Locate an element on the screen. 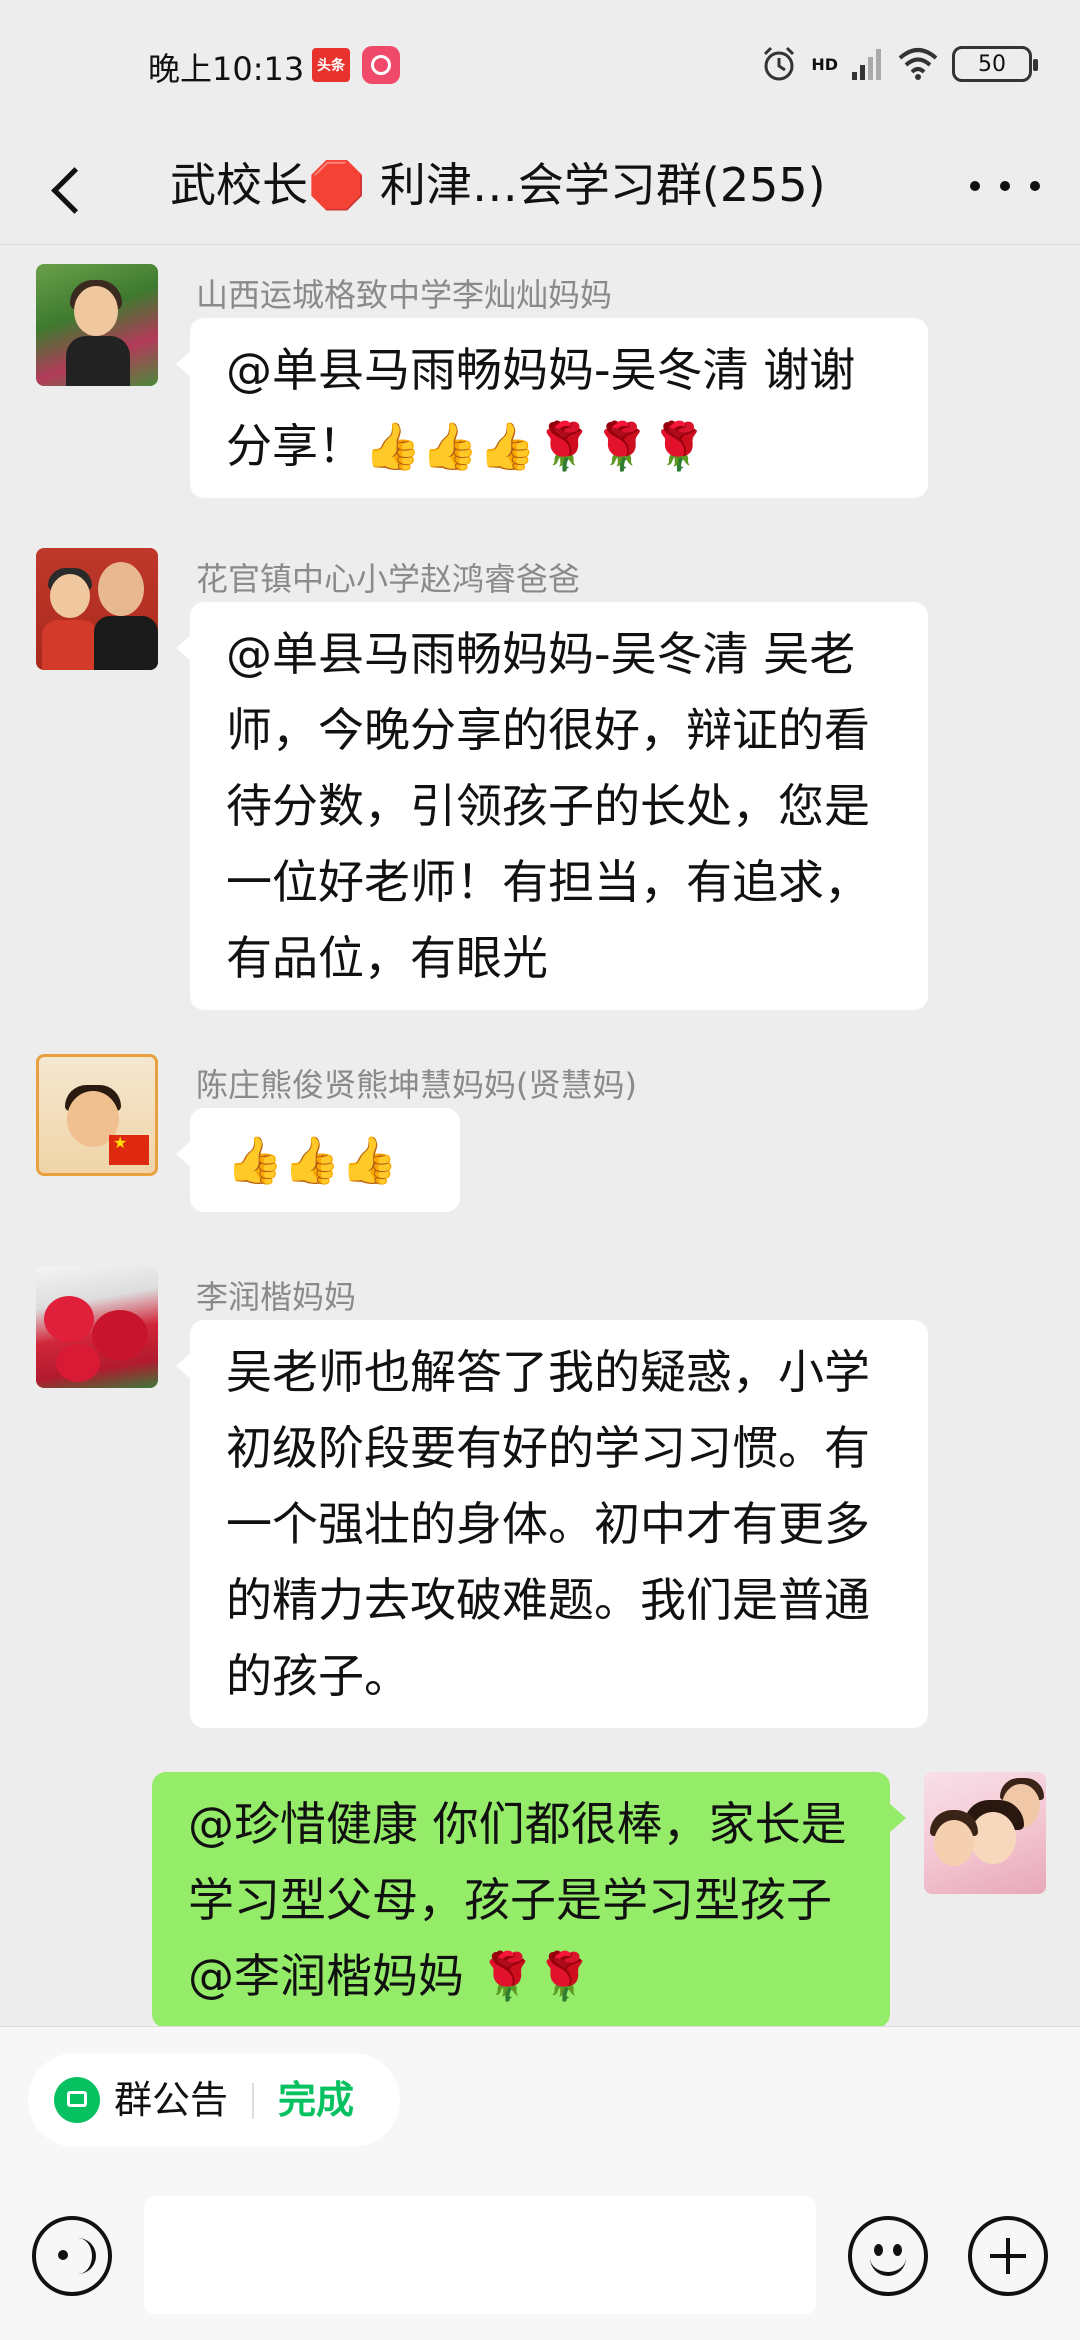 Image resolution: width=1080 pixels, height=2340 pixels. battery-icon: 50 is located at coordinates (995, 64).